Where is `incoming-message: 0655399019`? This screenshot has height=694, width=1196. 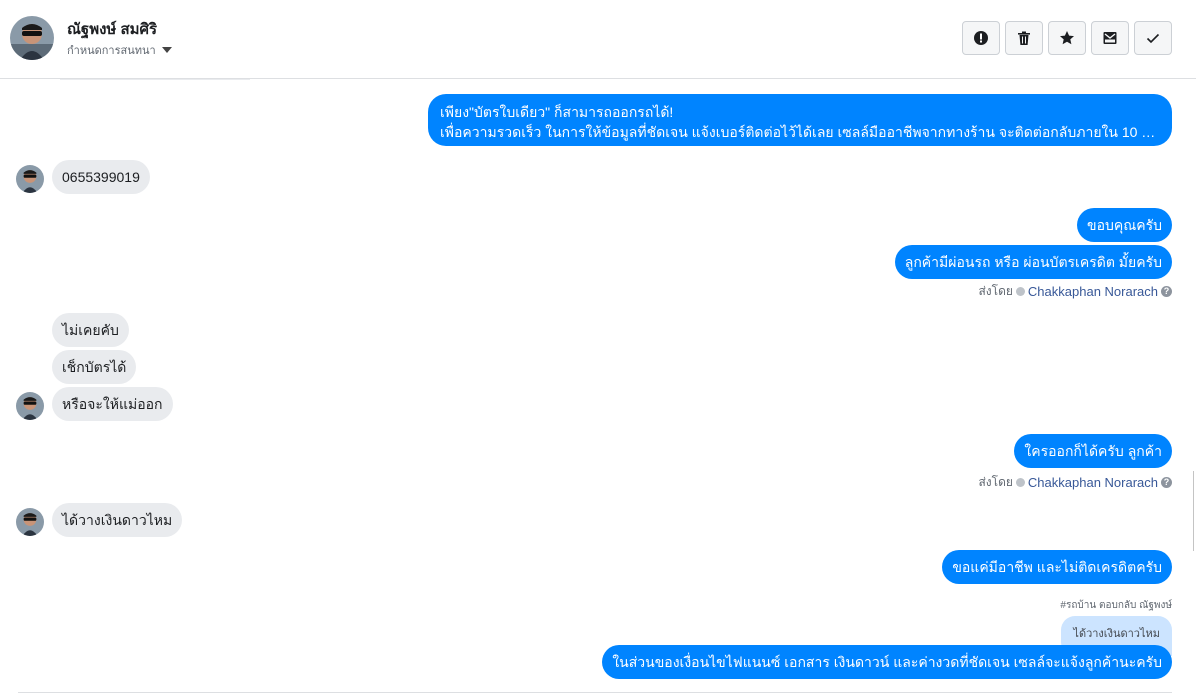
incoming-message: 0655399019 is located at coordinates (101, 177).